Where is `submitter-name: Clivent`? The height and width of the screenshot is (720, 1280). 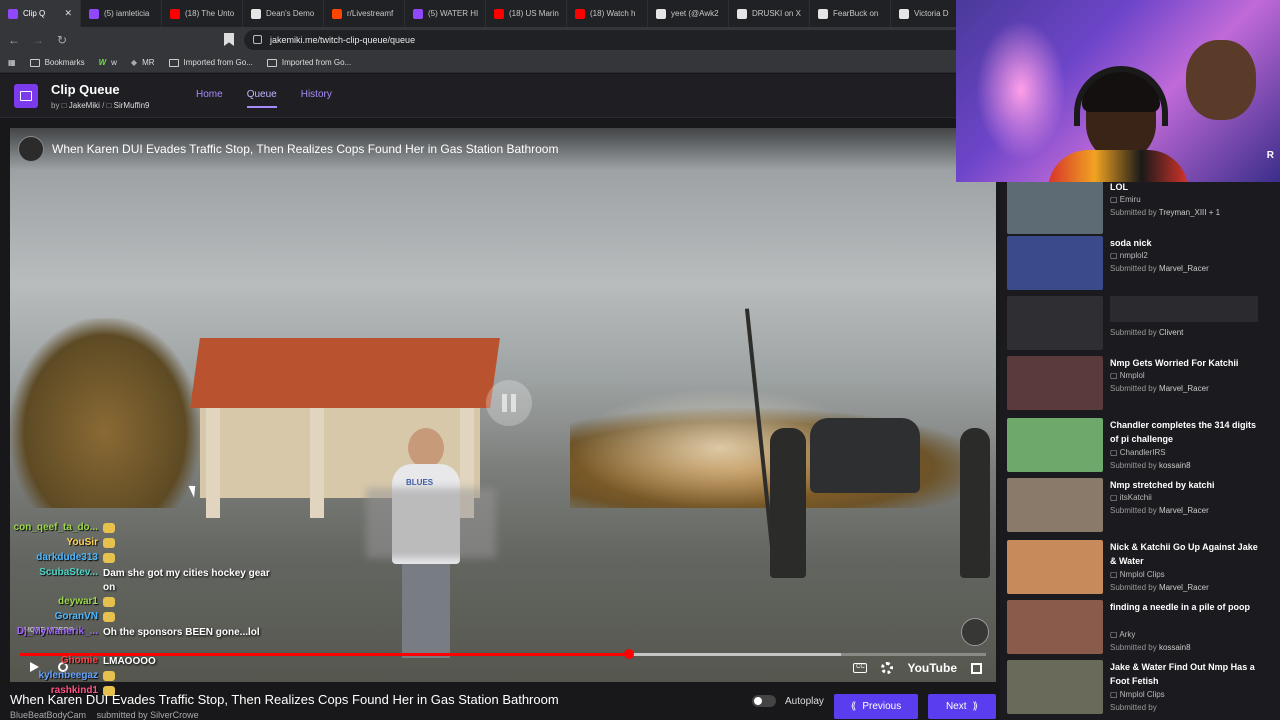 submitter-name: Clivent is located at coordinates (1171, 332).